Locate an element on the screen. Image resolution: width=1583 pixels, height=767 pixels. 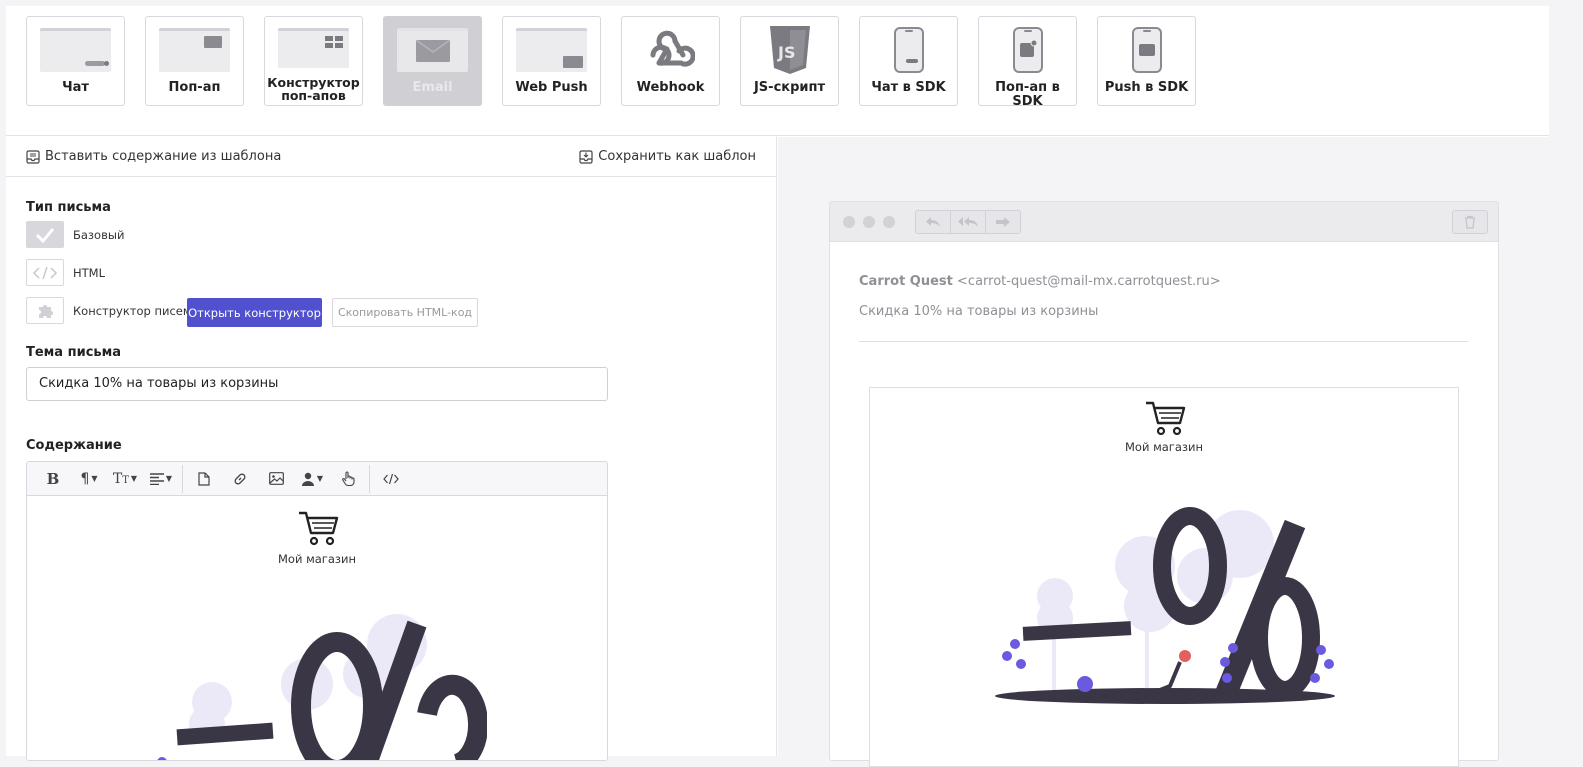
tab-web-push: Web Push is located at coordinates (551, 61).